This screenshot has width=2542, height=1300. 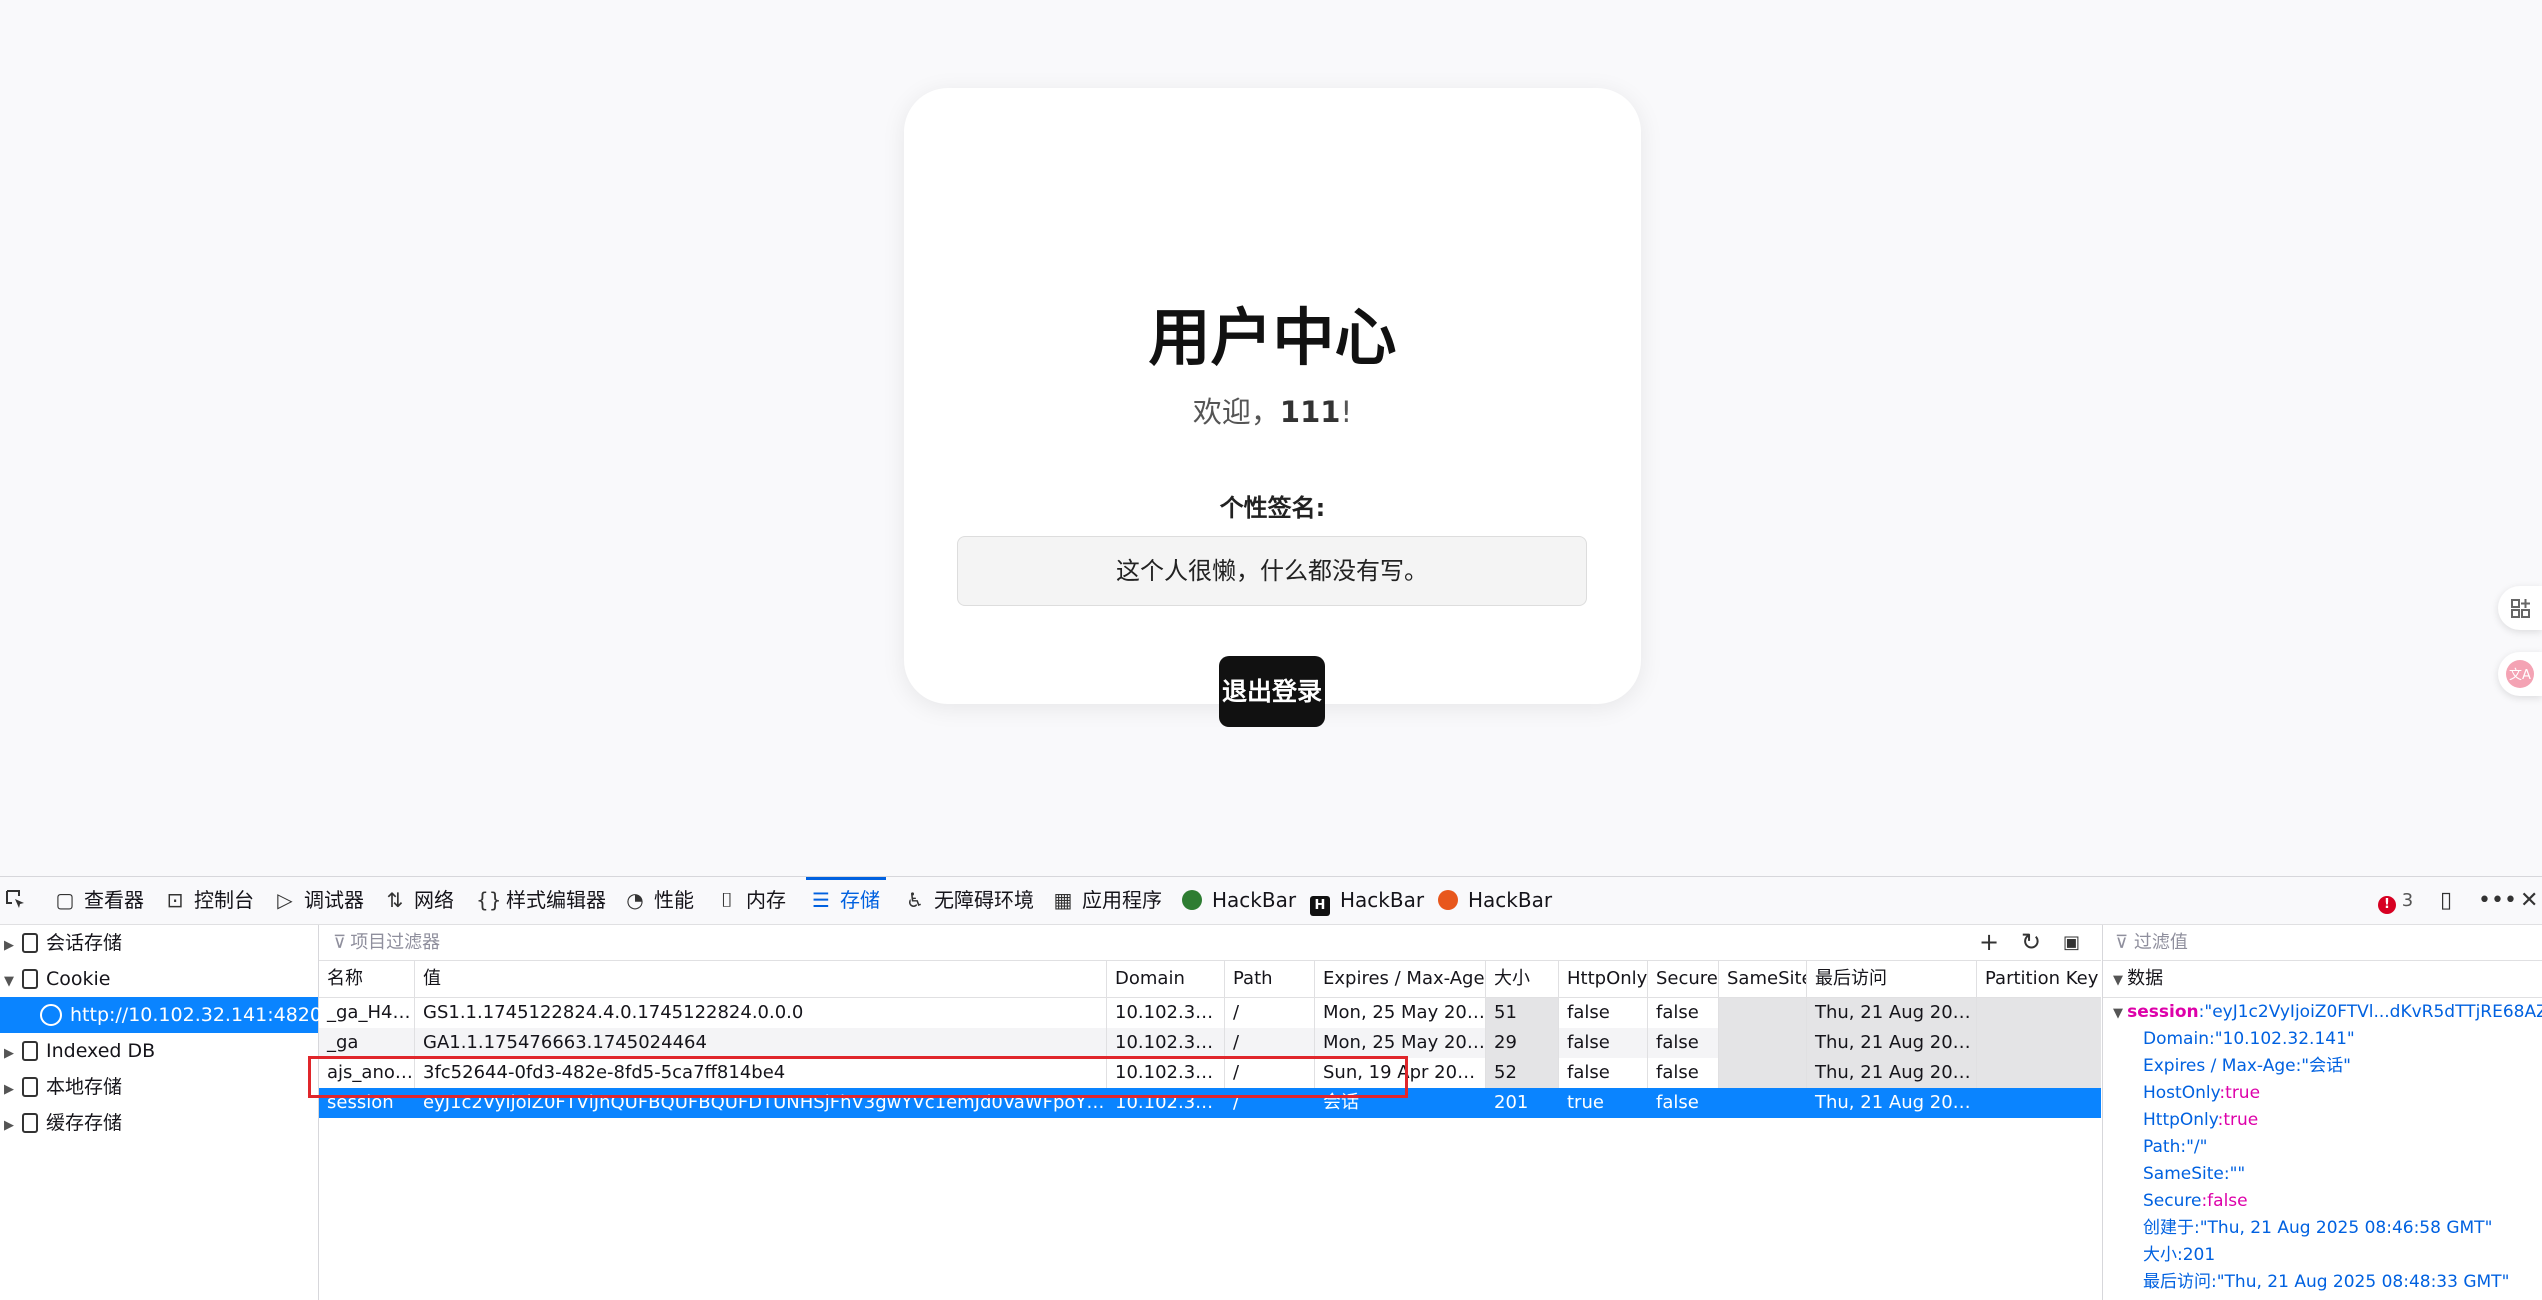 What do you see at coordinates (159, 1051) in the screenshot?
I see `sidebar-item-indexeddb: ▶ Indexed DB` at bounding box center [159, 1051].